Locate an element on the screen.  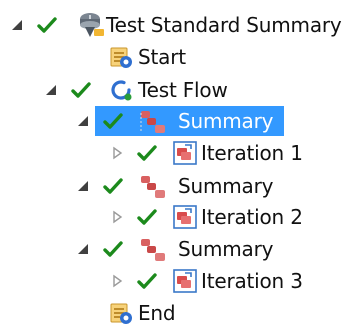
node-label: Start is located at coordinates (162, 57).